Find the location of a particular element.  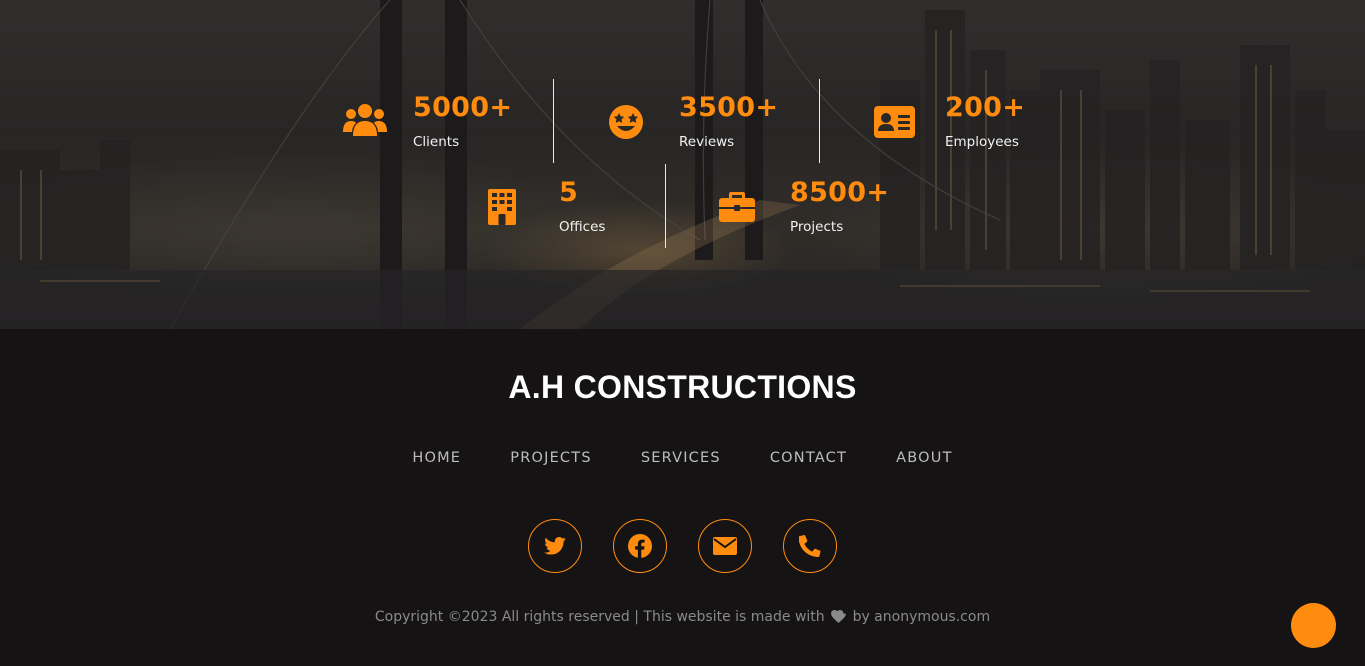

users-icon is located at coordinates (365, 122).